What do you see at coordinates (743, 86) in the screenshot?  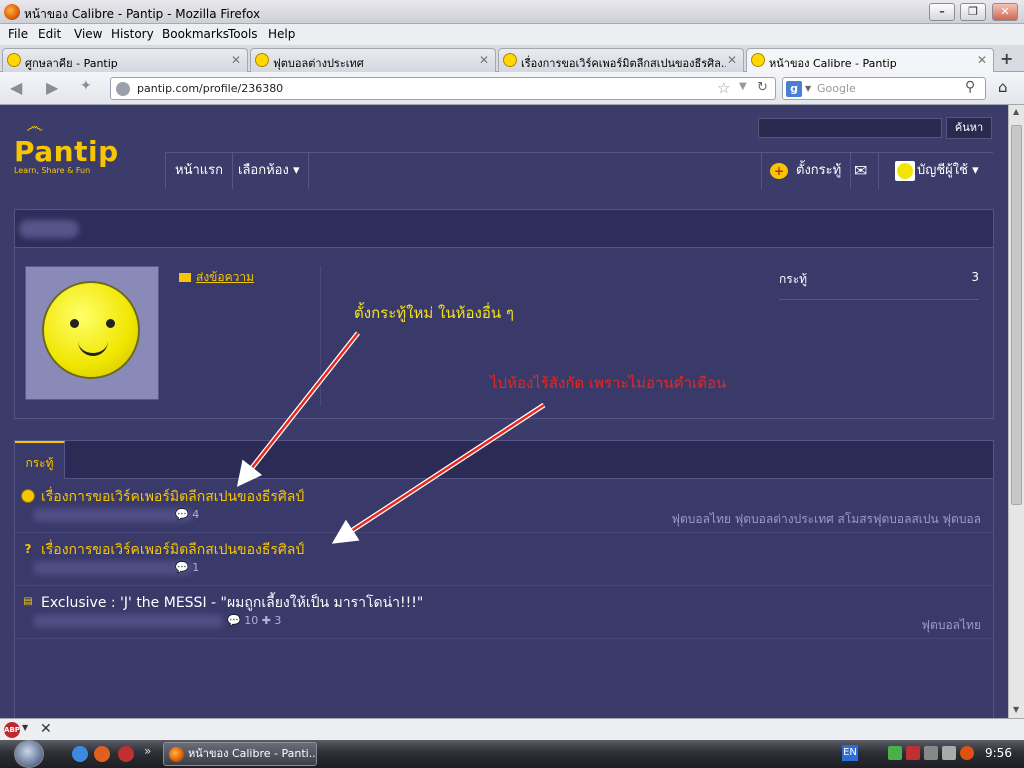 I see `url-dropdown-icon: ▼` at bounding box center [743, 86].